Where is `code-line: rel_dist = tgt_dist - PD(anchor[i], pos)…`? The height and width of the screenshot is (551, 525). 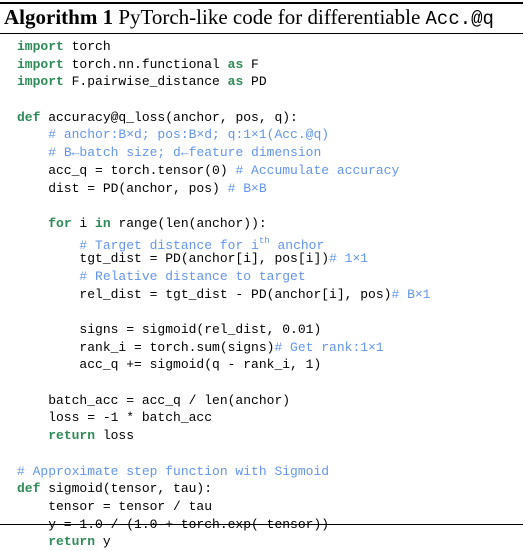 code-line: rel_dist = tgt_dist - PD(anchor[i], pos)… is located at coordinates (223, 295).